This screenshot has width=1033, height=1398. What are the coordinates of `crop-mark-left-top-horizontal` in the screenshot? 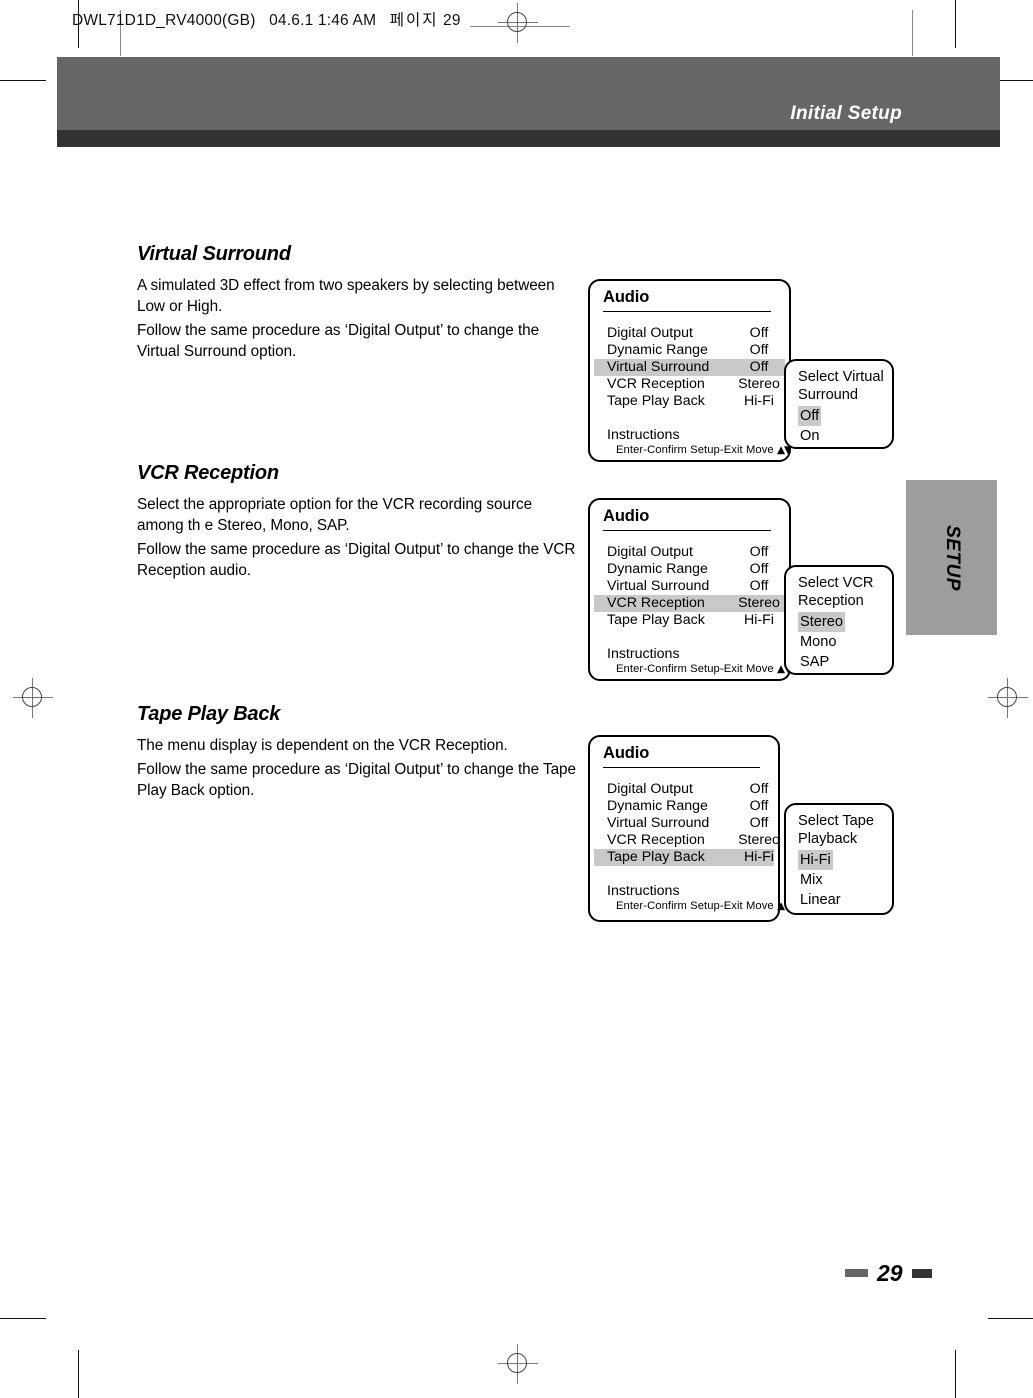 It's located at (23, 80).